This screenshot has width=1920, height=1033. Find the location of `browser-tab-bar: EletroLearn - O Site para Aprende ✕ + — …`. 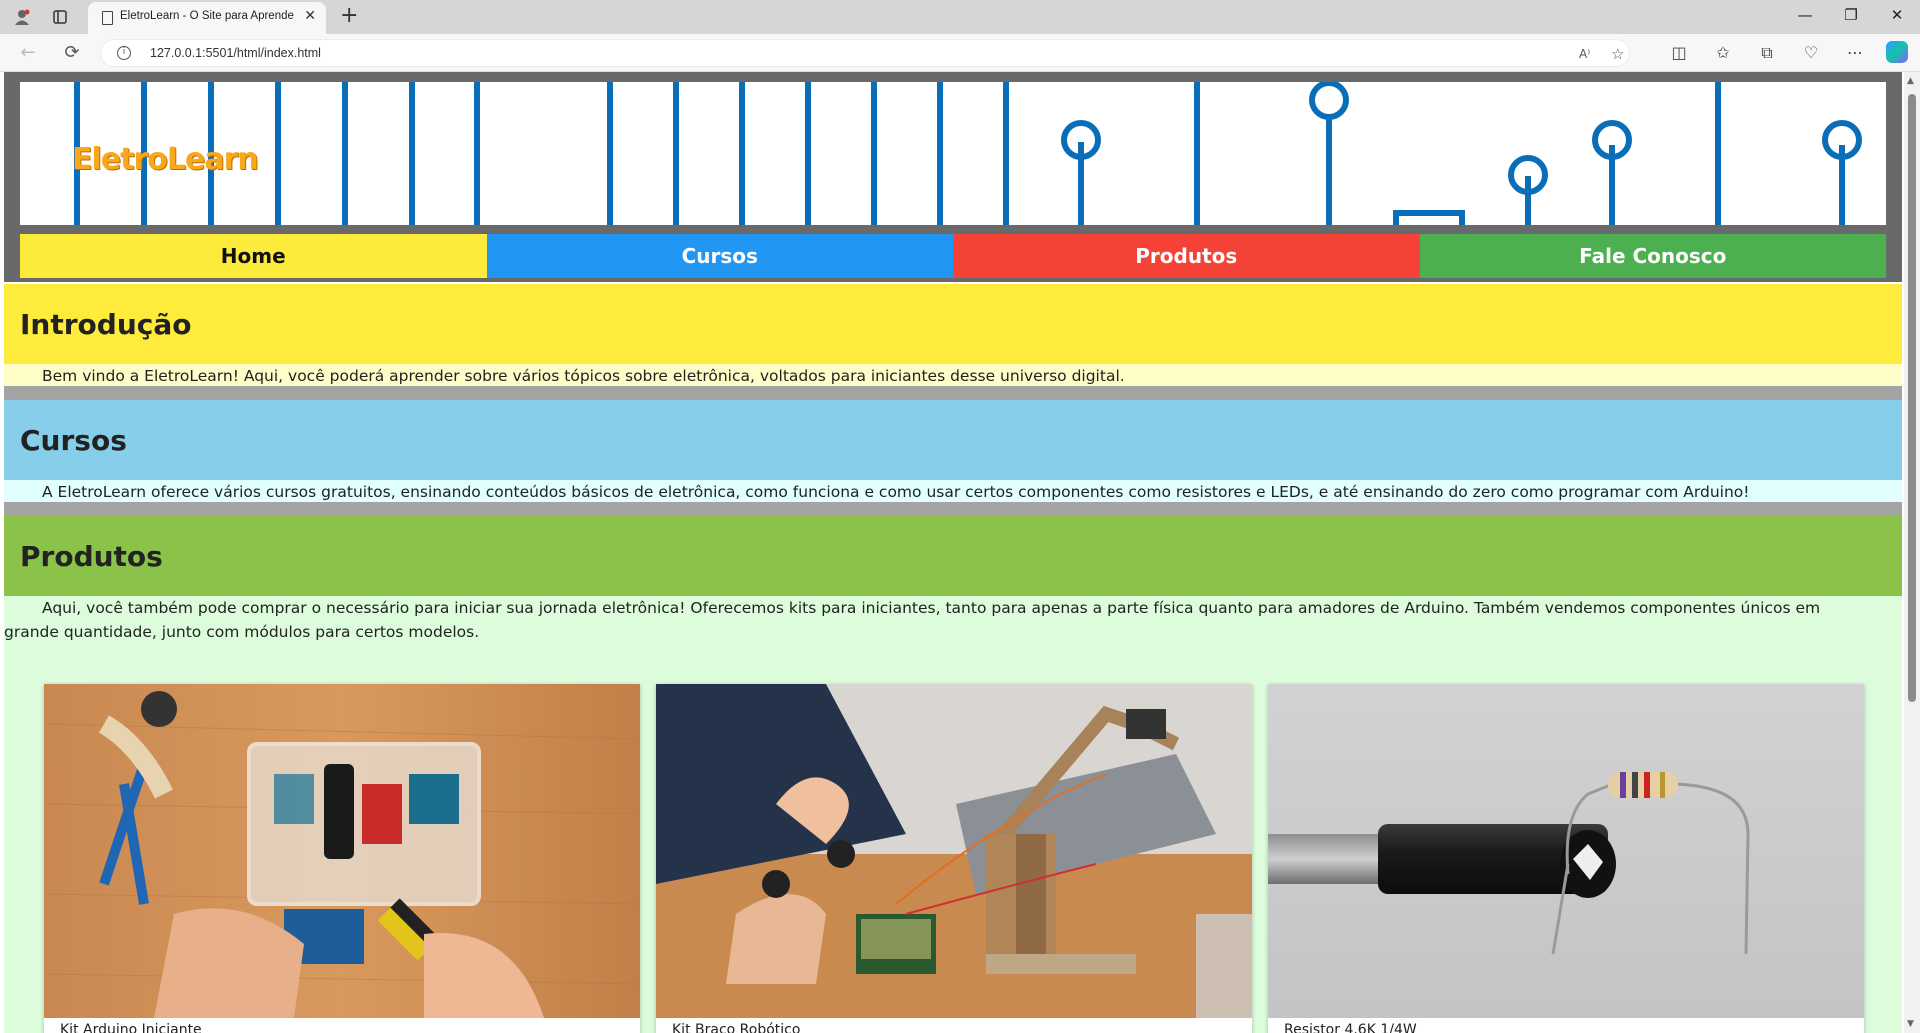

browser-tab-bar: EletroLearn - O Site para Aprende ✕ + — … is located at coordinates (960, 17).